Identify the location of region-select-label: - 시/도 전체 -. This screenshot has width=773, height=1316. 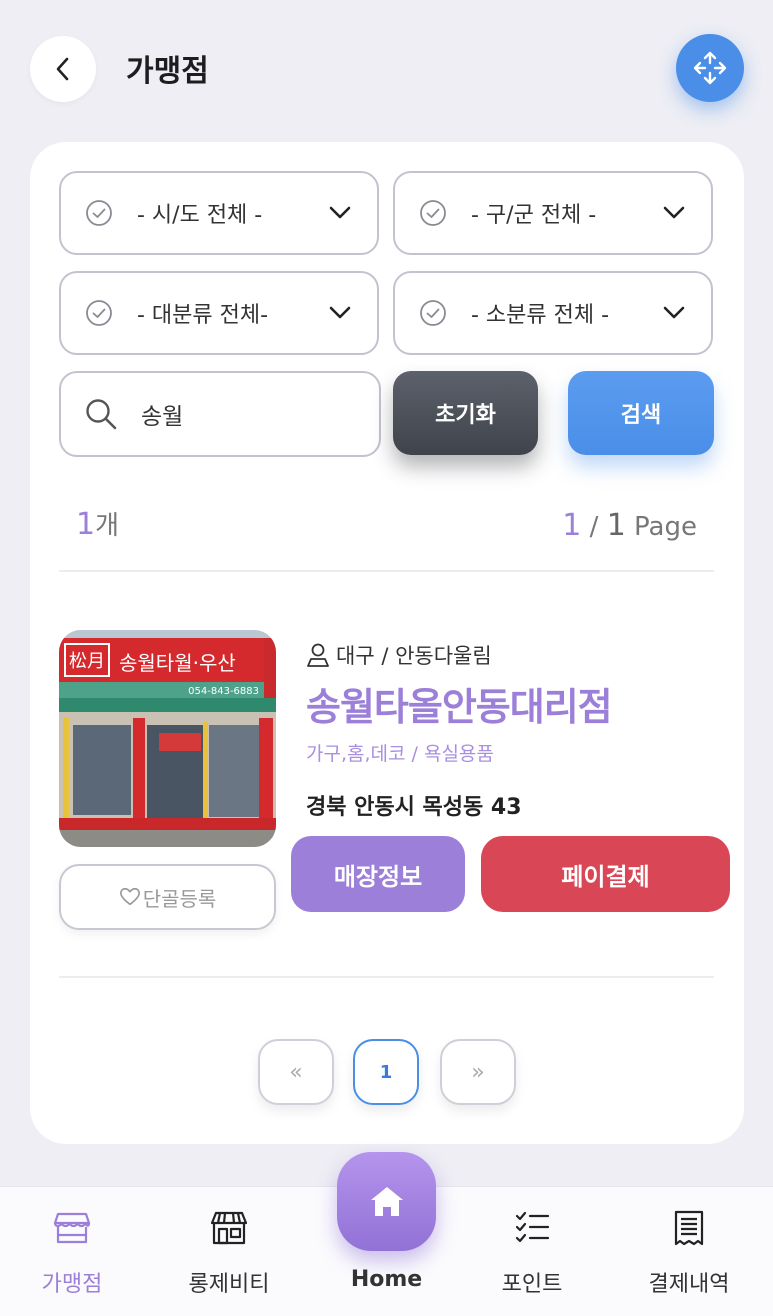
(200, 215).